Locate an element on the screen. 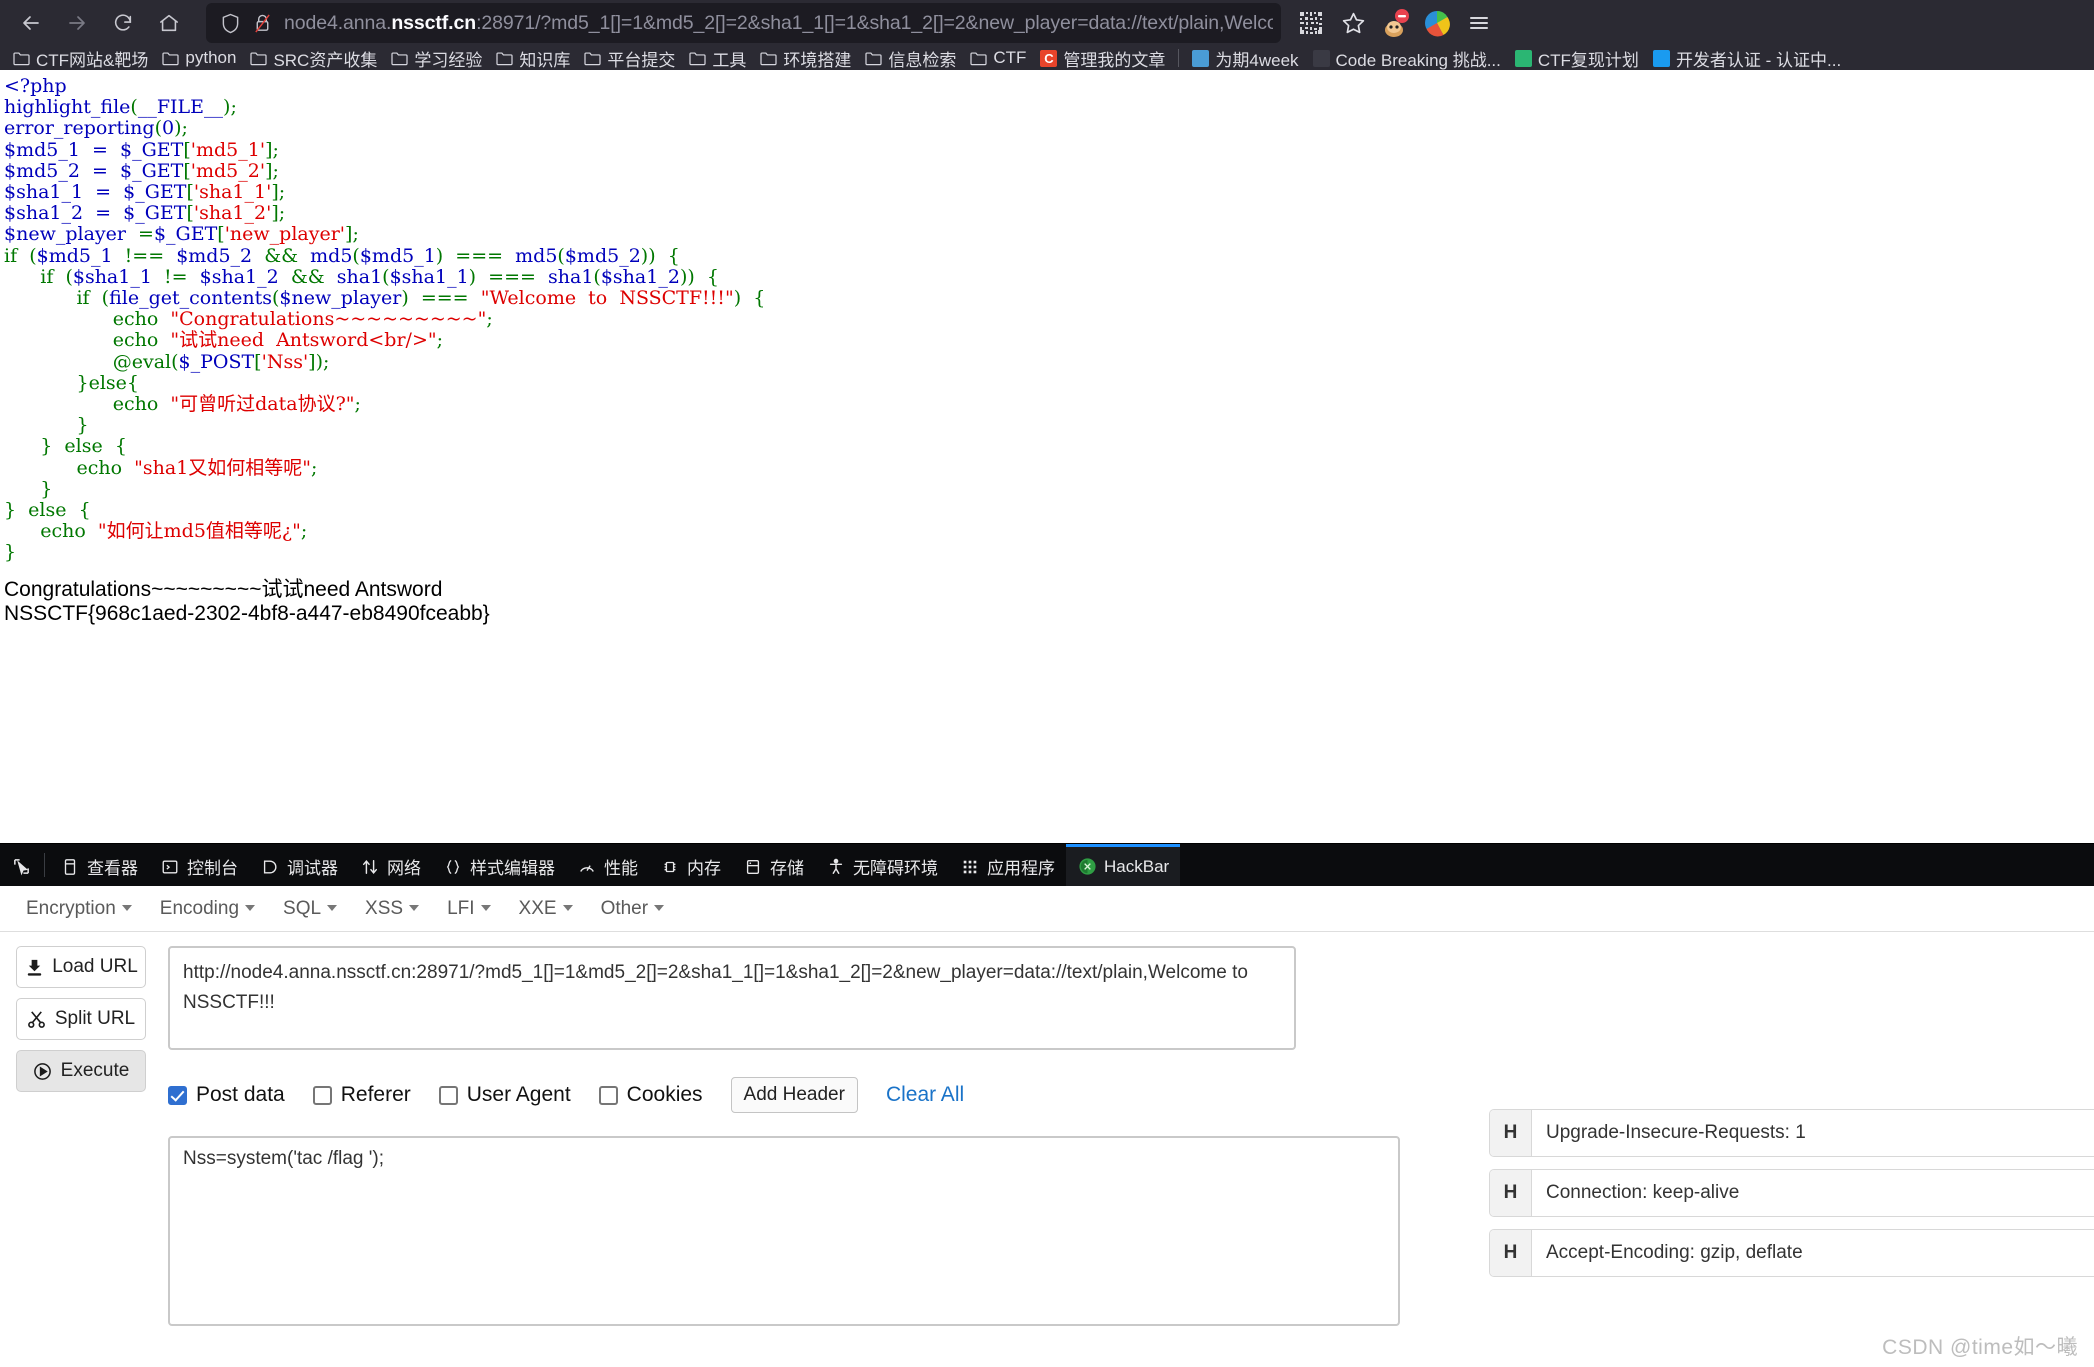  toolbar-divider is located at coordinates (44, 865).